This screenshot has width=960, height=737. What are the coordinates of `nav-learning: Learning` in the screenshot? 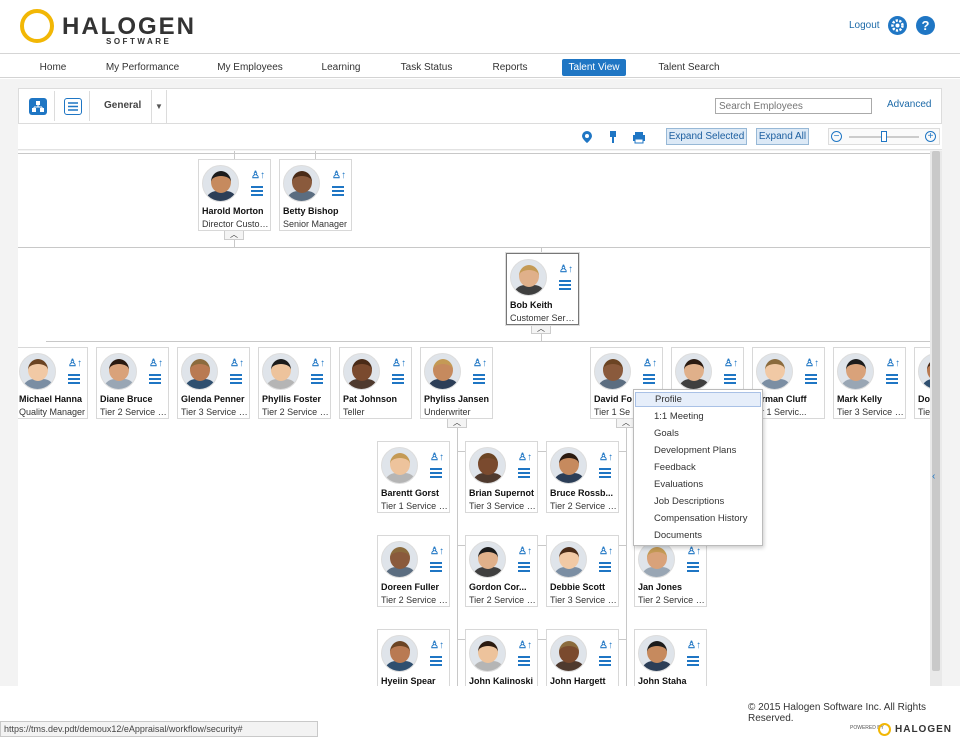 It's located at (341, 67).